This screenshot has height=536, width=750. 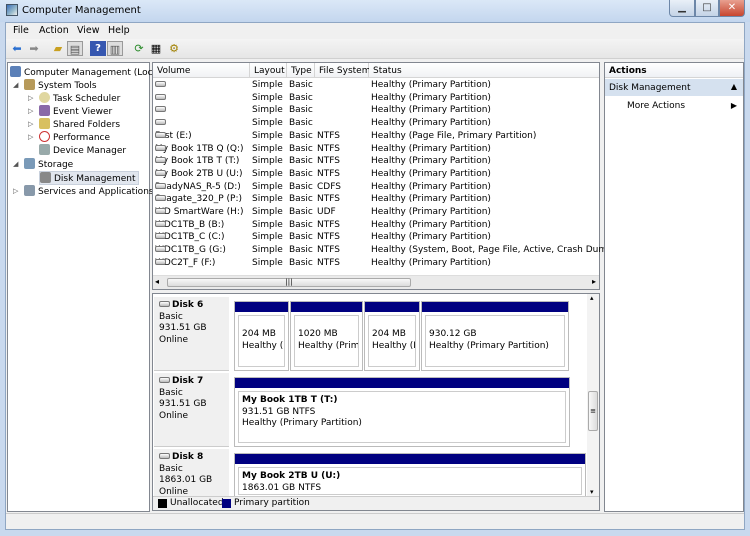 What do you see at coordinates (592, 298) in the screenshot?
I see `scroll-up-arrow-icon: ▴` at bounding box center [592, 298].